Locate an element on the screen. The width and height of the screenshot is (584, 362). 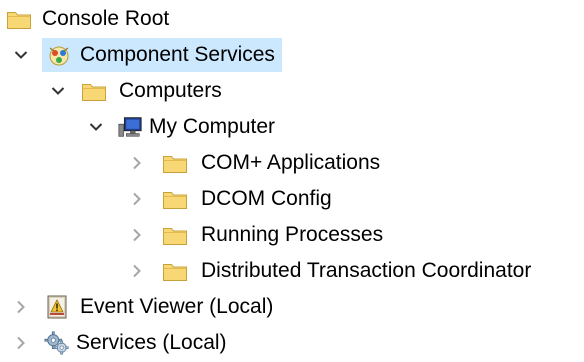
tree-item-com-applications: COM+ Applications is located at coordinates (256, 163).